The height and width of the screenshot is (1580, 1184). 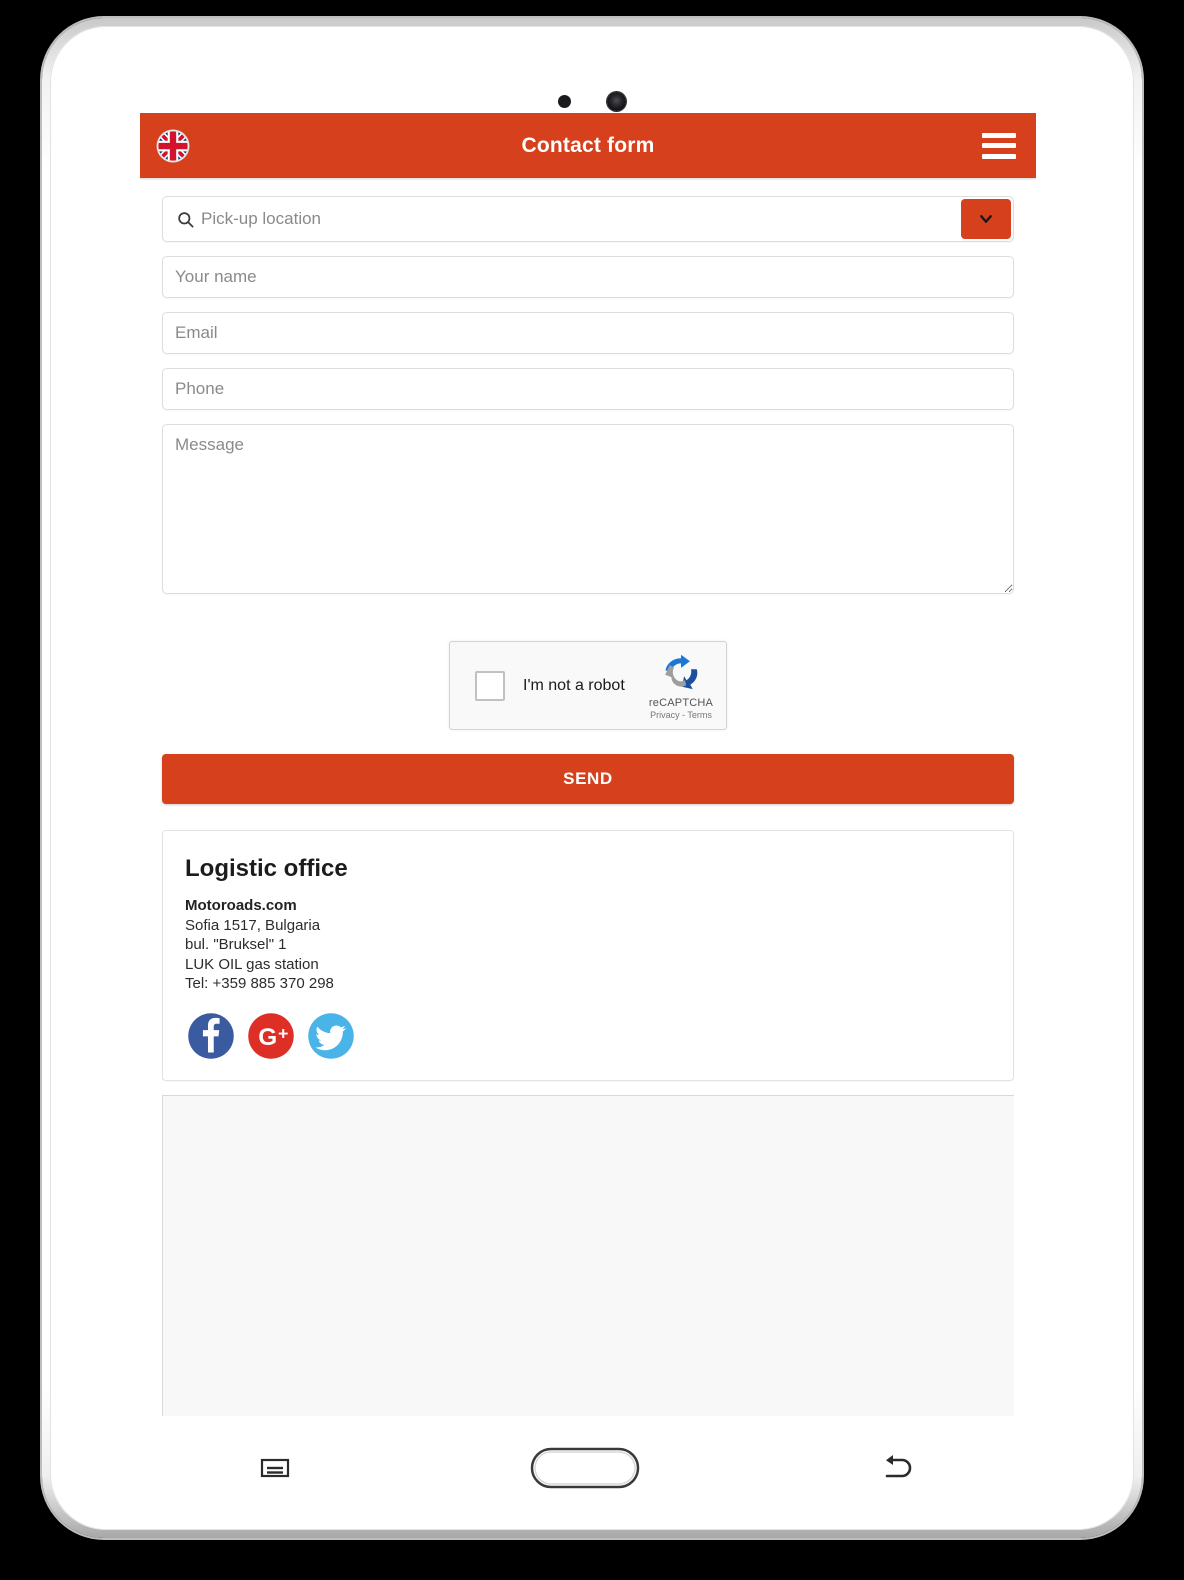 What do you see at coordinates (211, 1036) in the screenshot?
I see `facebook-icon` at bounding box center [211, 1036].